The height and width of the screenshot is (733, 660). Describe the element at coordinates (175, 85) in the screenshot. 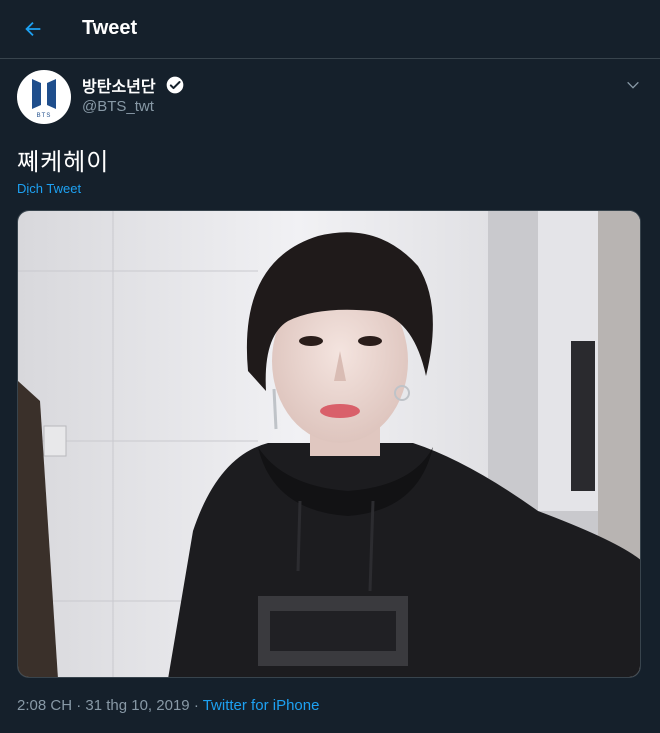

I see `verified-badge-icon` at that location.